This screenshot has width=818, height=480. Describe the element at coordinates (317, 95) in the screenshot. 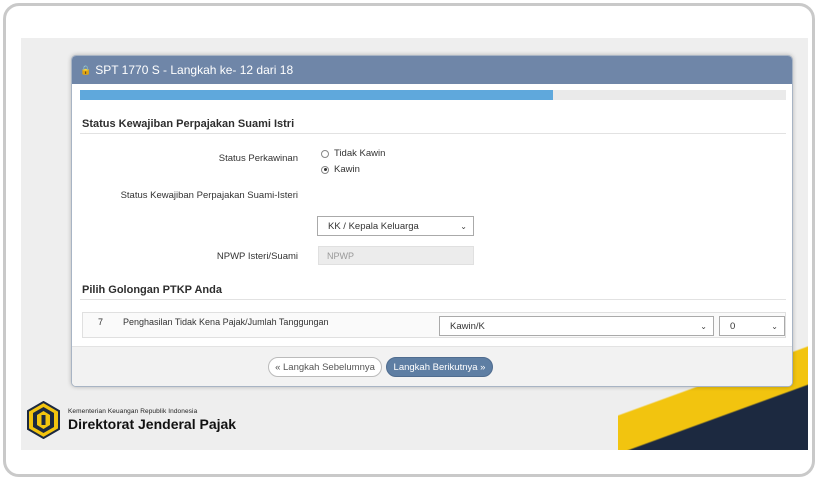

I see `progress-fill` at that location.